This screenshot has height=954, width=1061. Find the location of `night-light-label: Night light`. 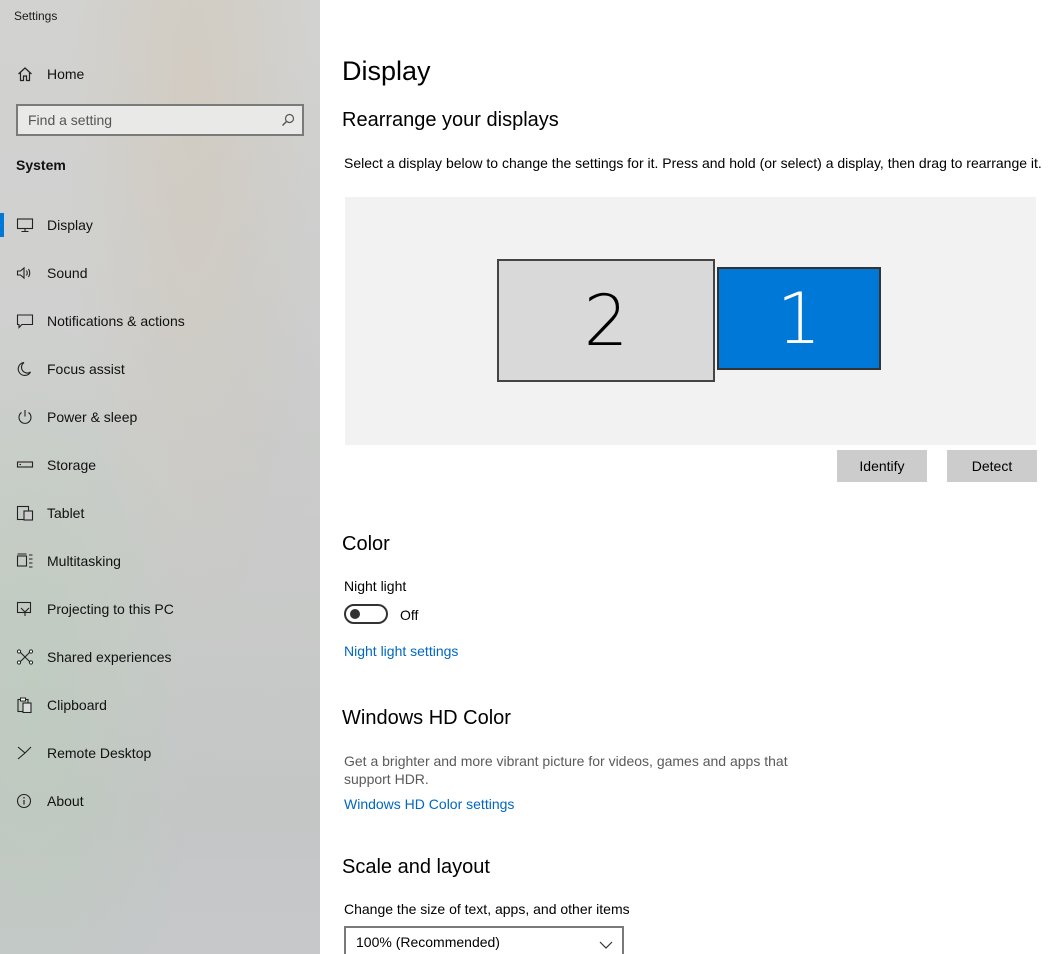

night-light-label: Night light is located at coordinates (375, 586).